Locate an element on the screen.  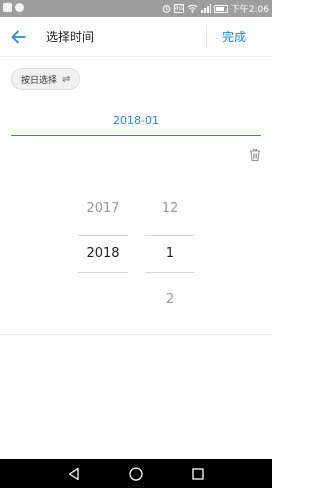
year-selected: 2018 is located at coordinates (103, 253).